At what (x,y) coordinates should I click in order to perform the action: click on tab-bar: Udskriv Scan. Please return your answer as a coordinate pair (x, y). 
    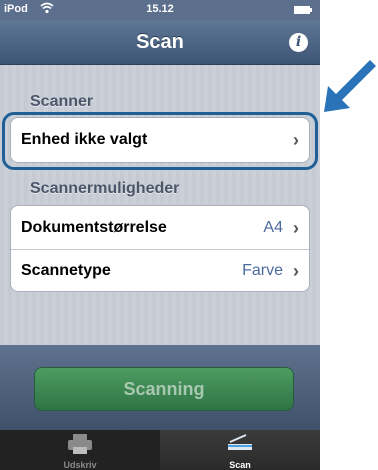
    Looking at the image, I should click on (160, 450).